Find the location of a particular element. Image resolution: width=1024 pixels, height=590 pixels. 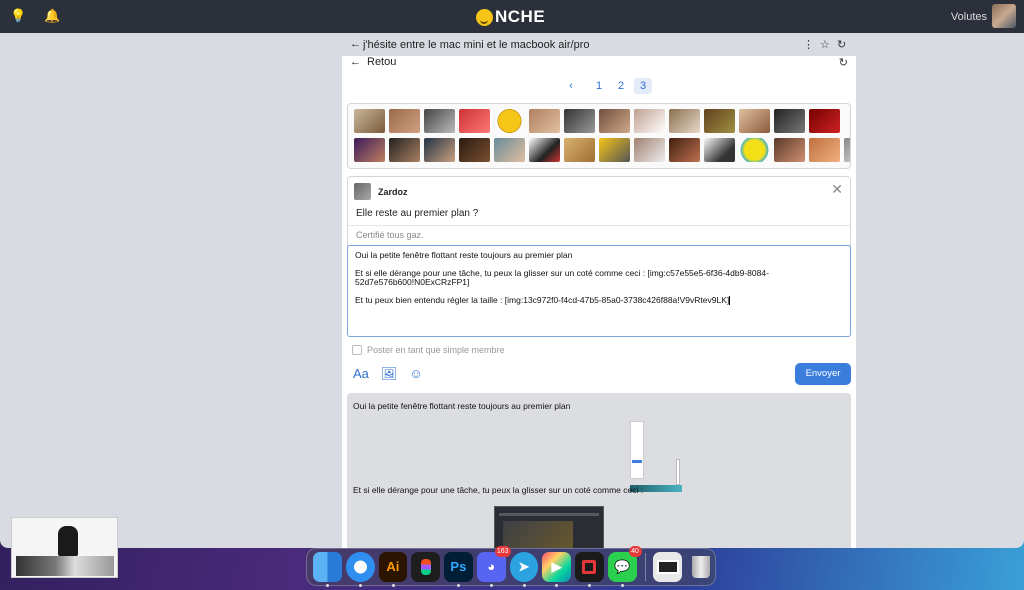

trash-can is located at coordinates (700, 567).